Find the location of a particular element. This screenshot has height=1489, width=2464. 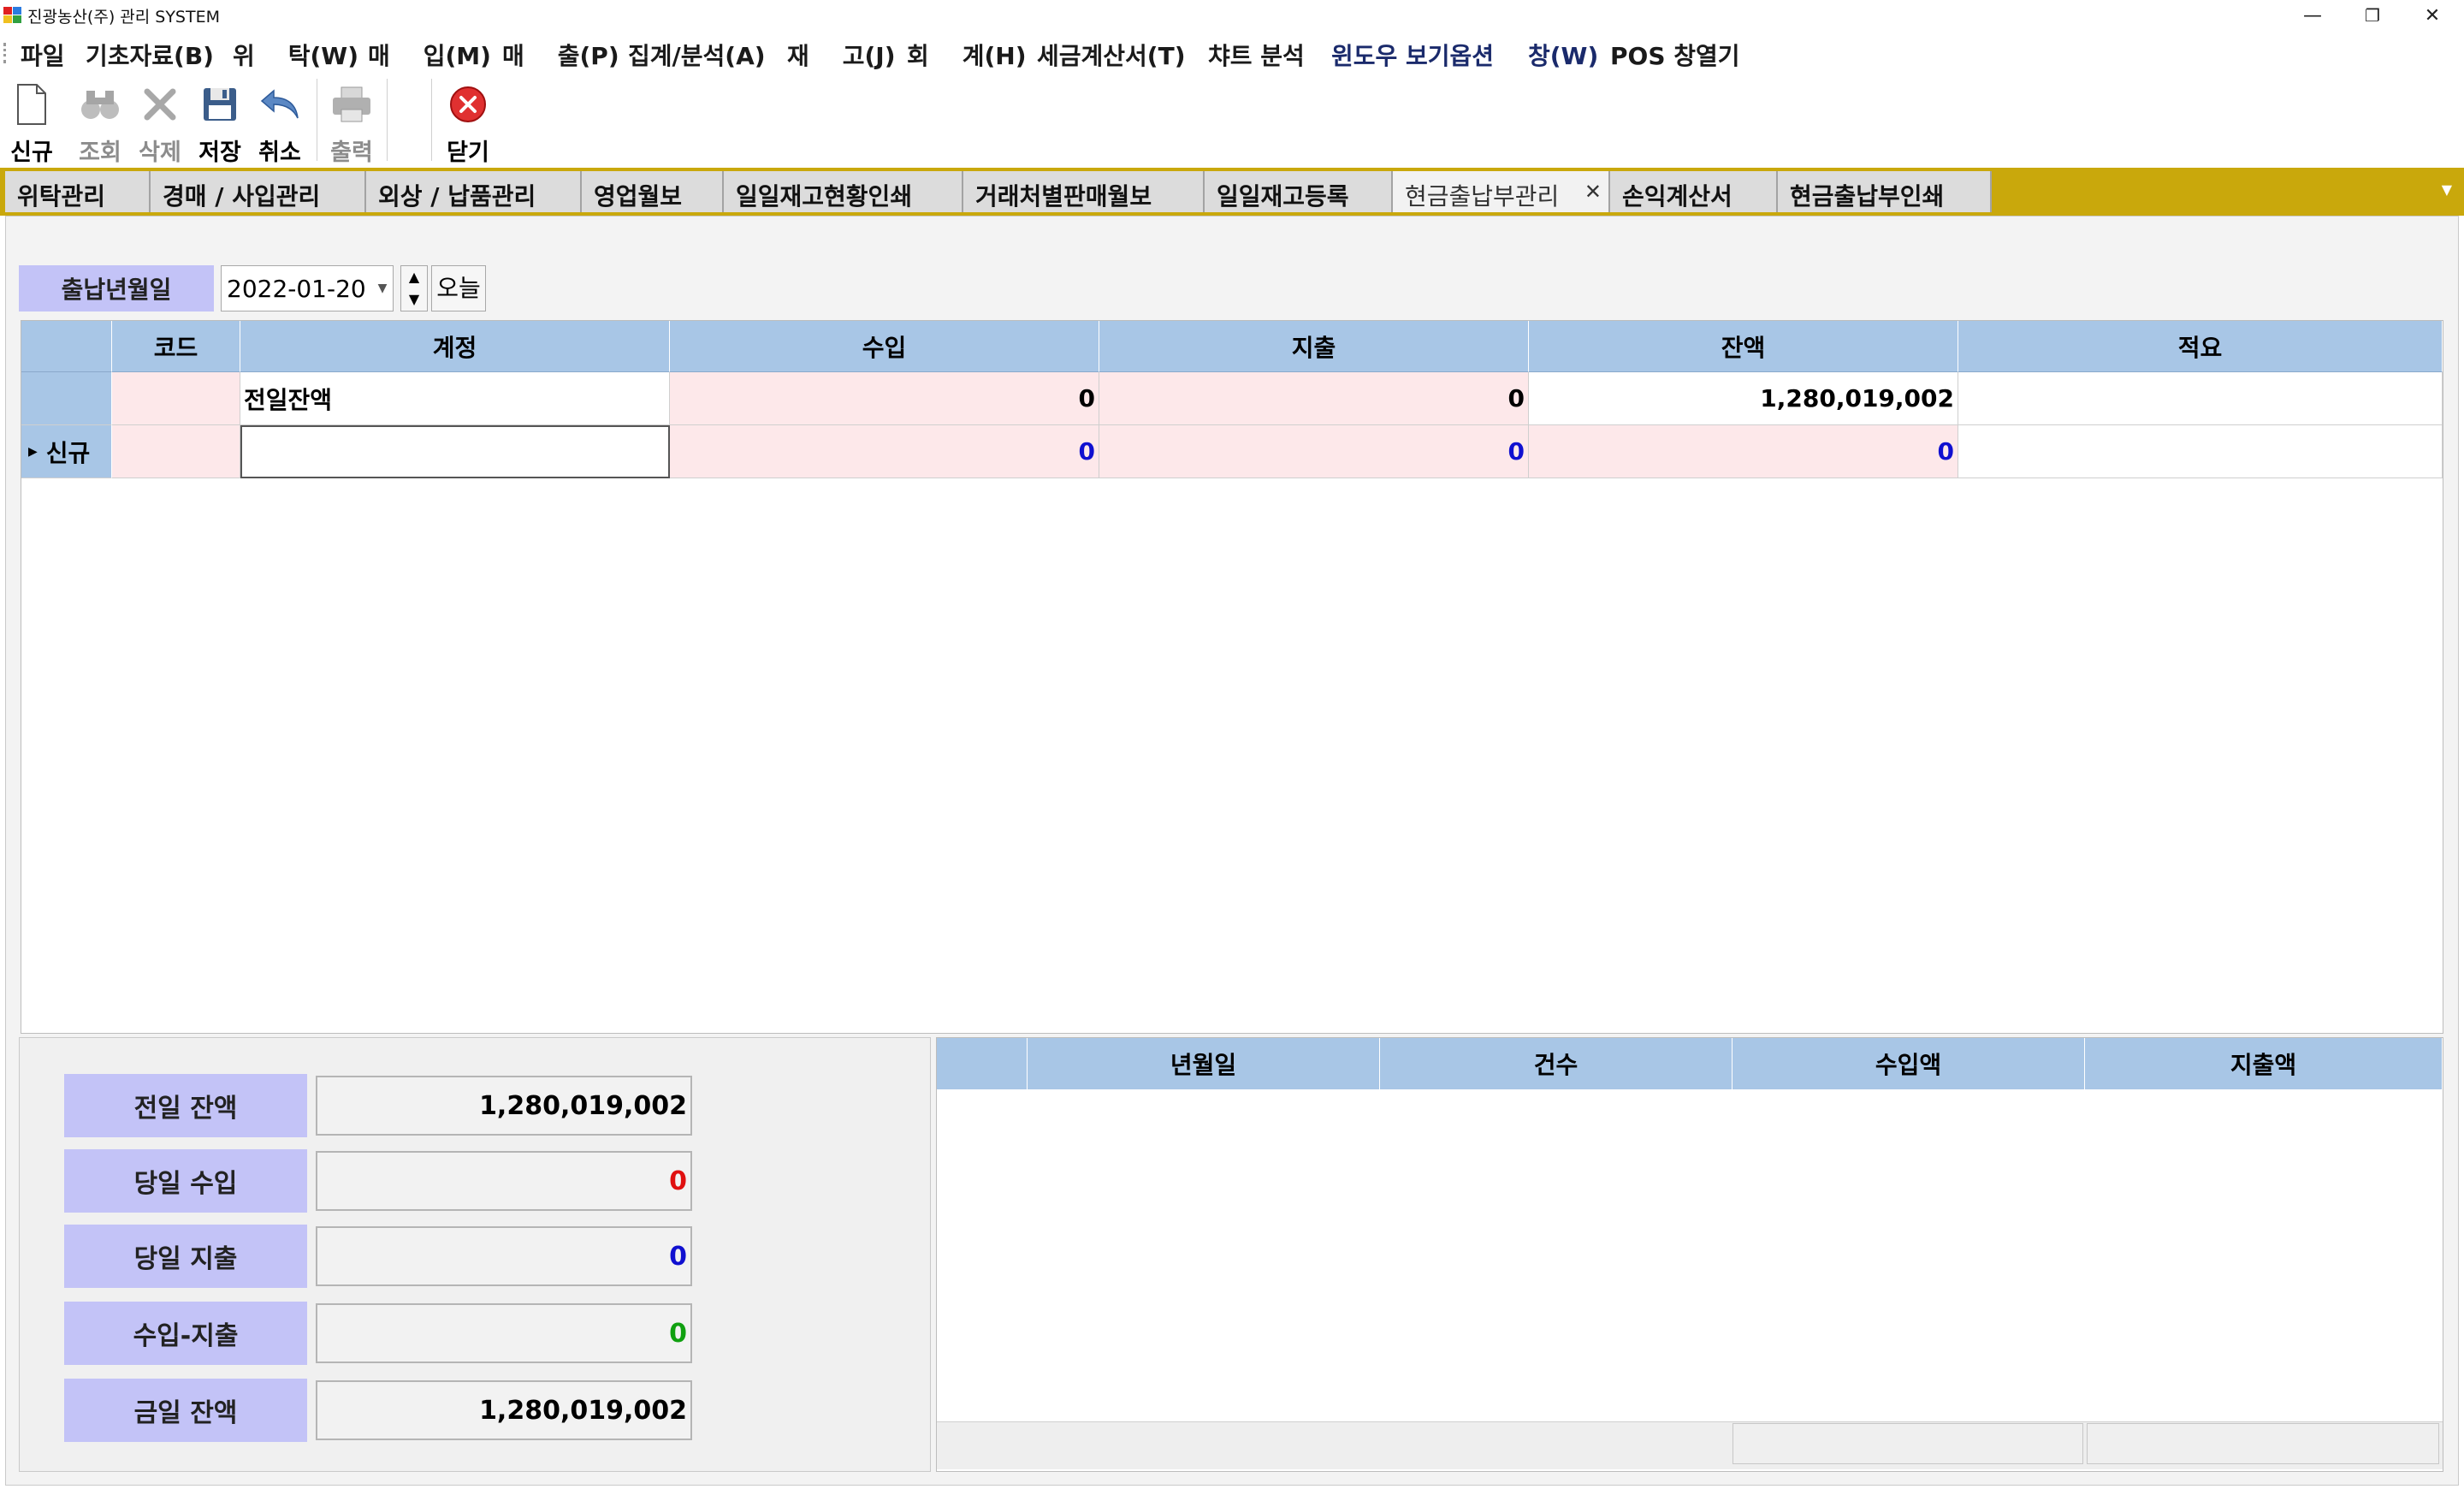

daily-grid-corner is located at coordinates (982, 1063).